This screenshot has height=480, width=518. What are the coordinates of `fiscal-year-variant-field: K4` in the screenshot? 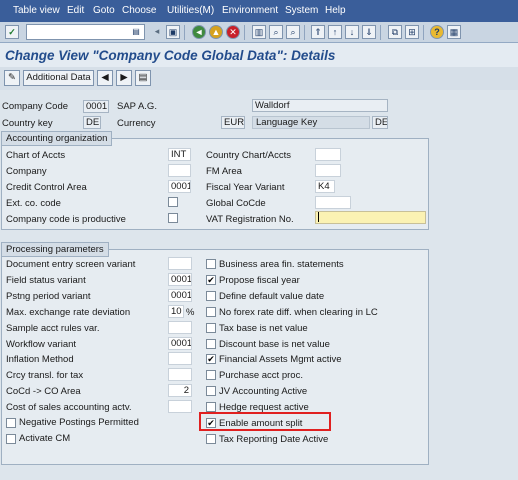 It's located at (325, 186).